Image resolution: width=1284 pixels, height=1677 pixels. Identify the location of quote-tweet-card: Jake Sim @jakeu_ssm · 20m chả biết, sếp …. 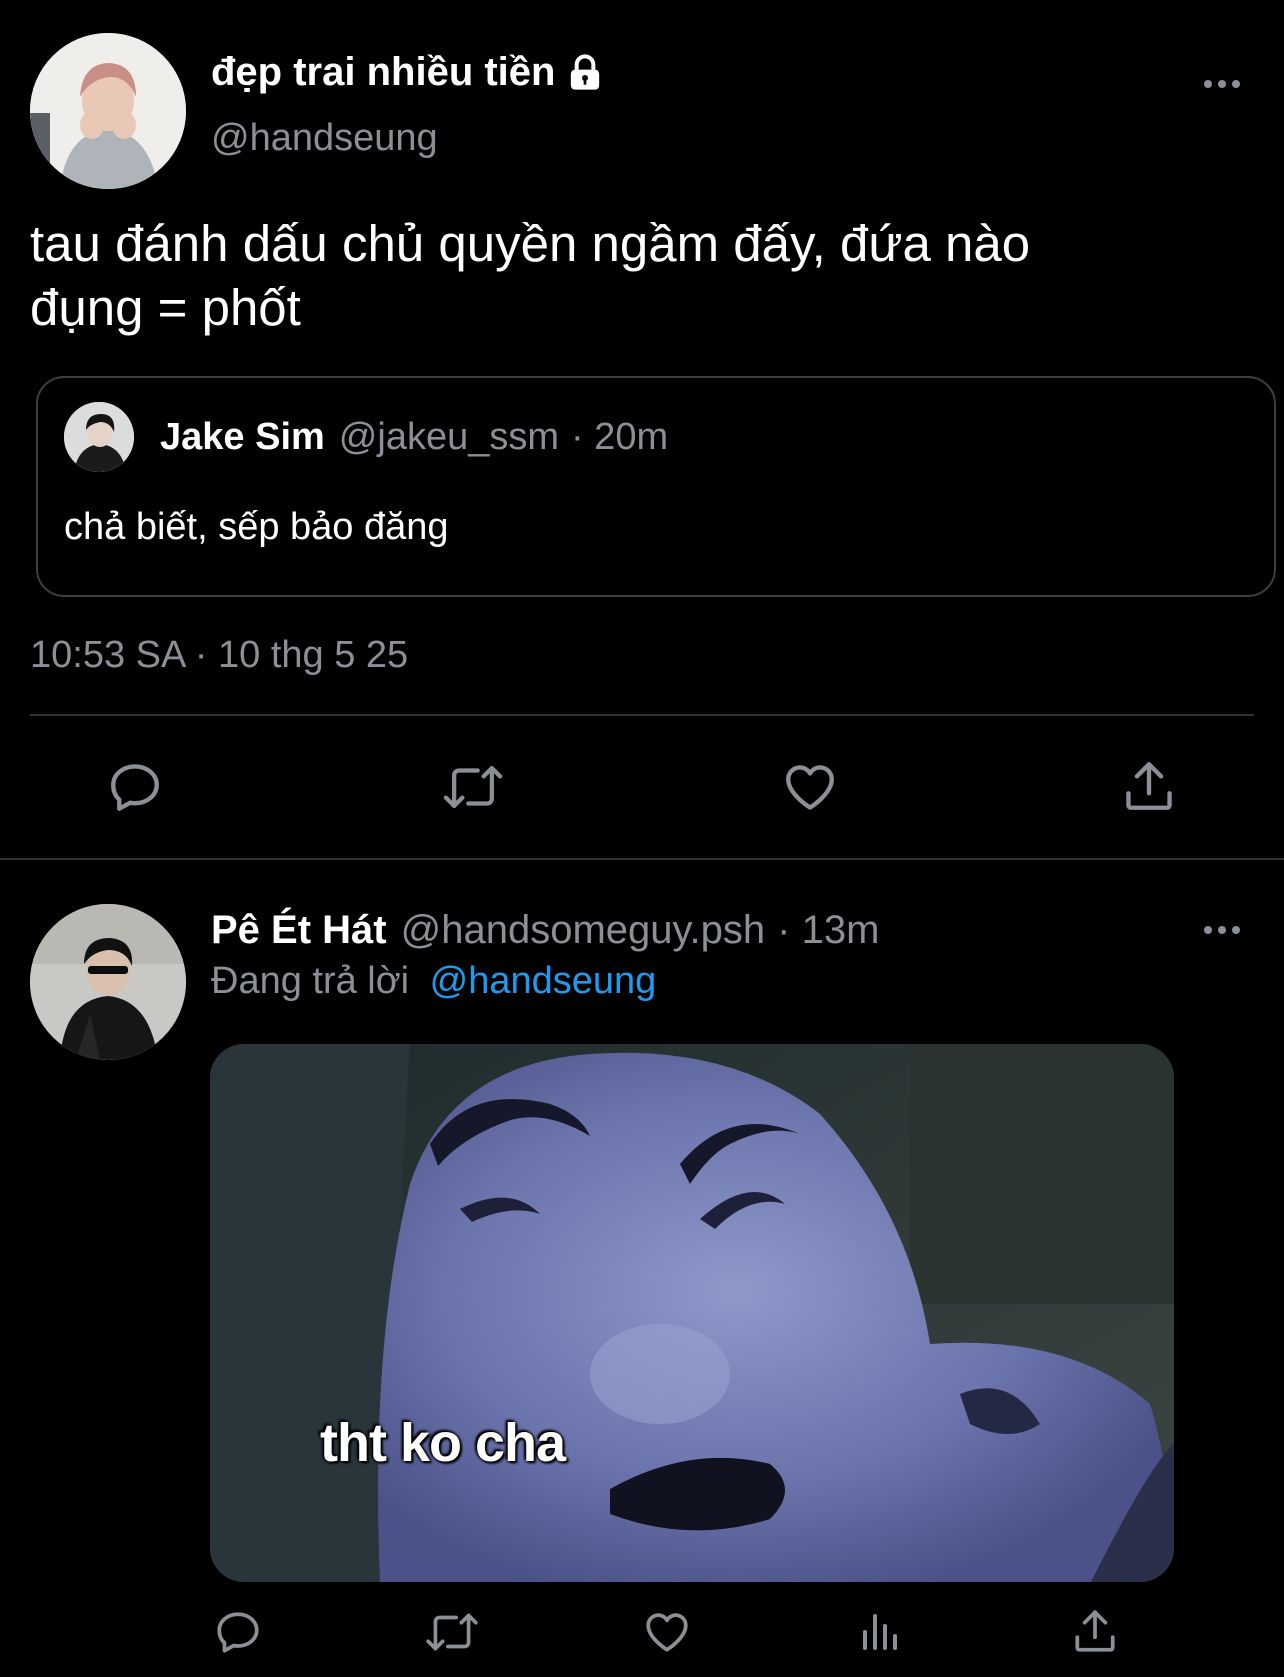
(656, 486).